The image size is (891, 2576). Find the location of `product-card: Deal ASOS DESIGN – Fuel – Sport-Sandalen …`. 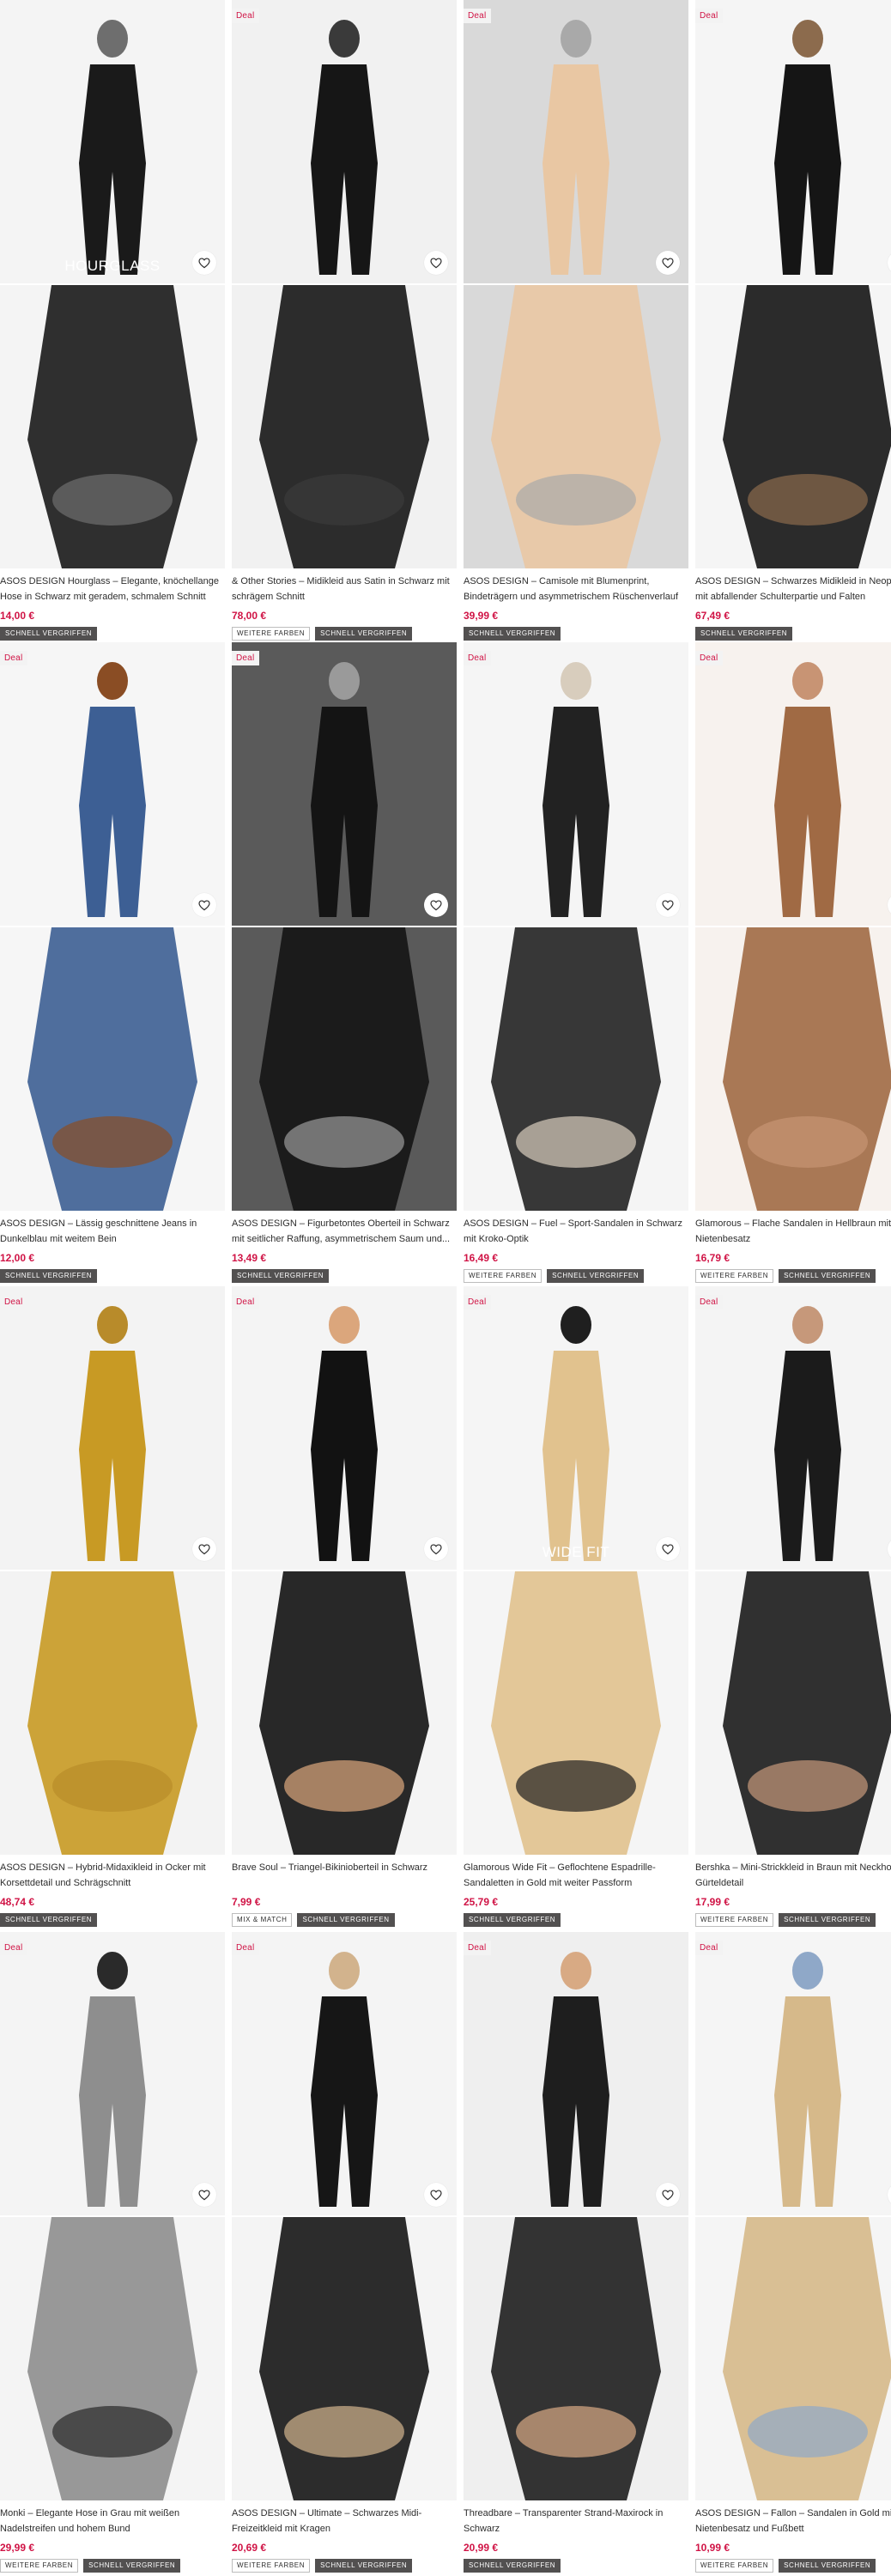

product-card: Deal ASOS DESIGN – Fuel – Sport-Sandalen … is located at coordinates (576, 962).